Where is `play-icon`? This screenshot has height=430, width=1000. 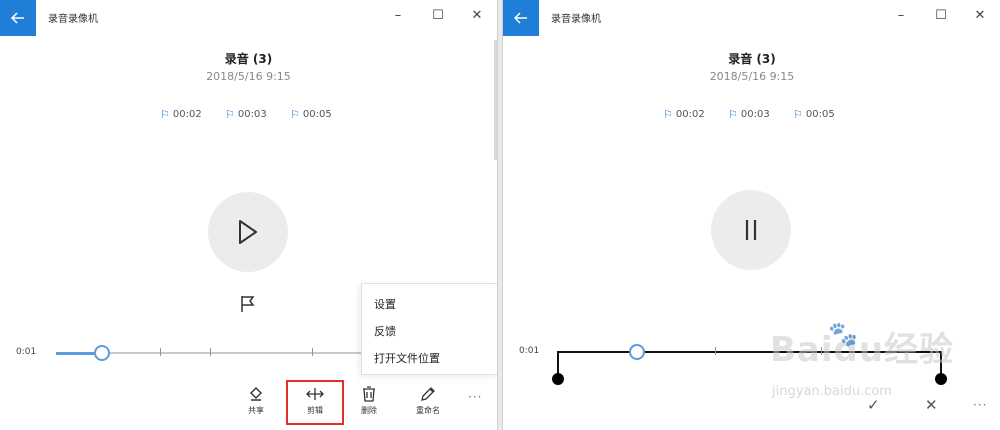
play-icon is located at coordinates (248, 232).